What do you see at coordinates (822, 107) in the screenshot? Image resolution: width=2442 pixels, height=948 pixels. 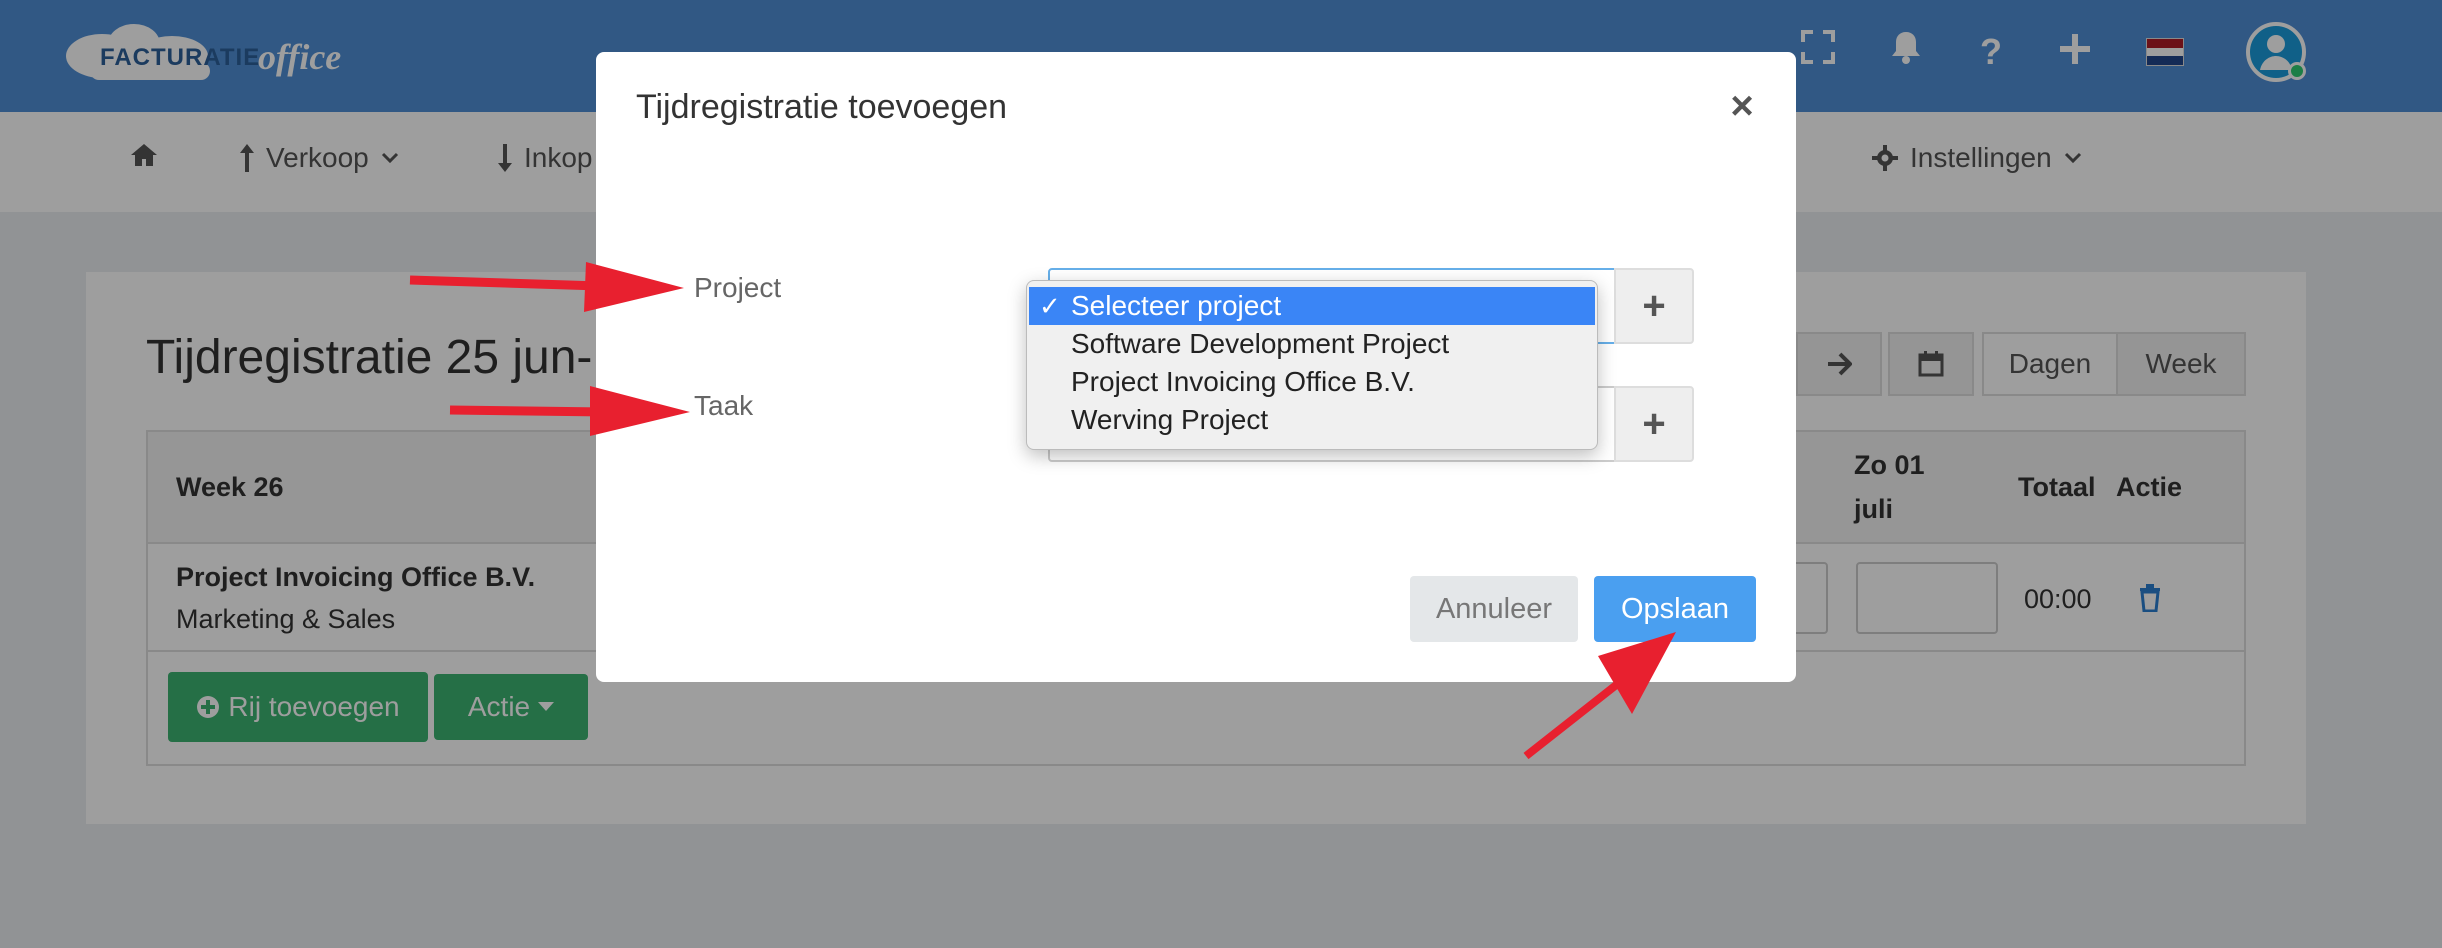 I see `modal-title: Tijdregistratie toevoegen` at bounding box center [822, 107].